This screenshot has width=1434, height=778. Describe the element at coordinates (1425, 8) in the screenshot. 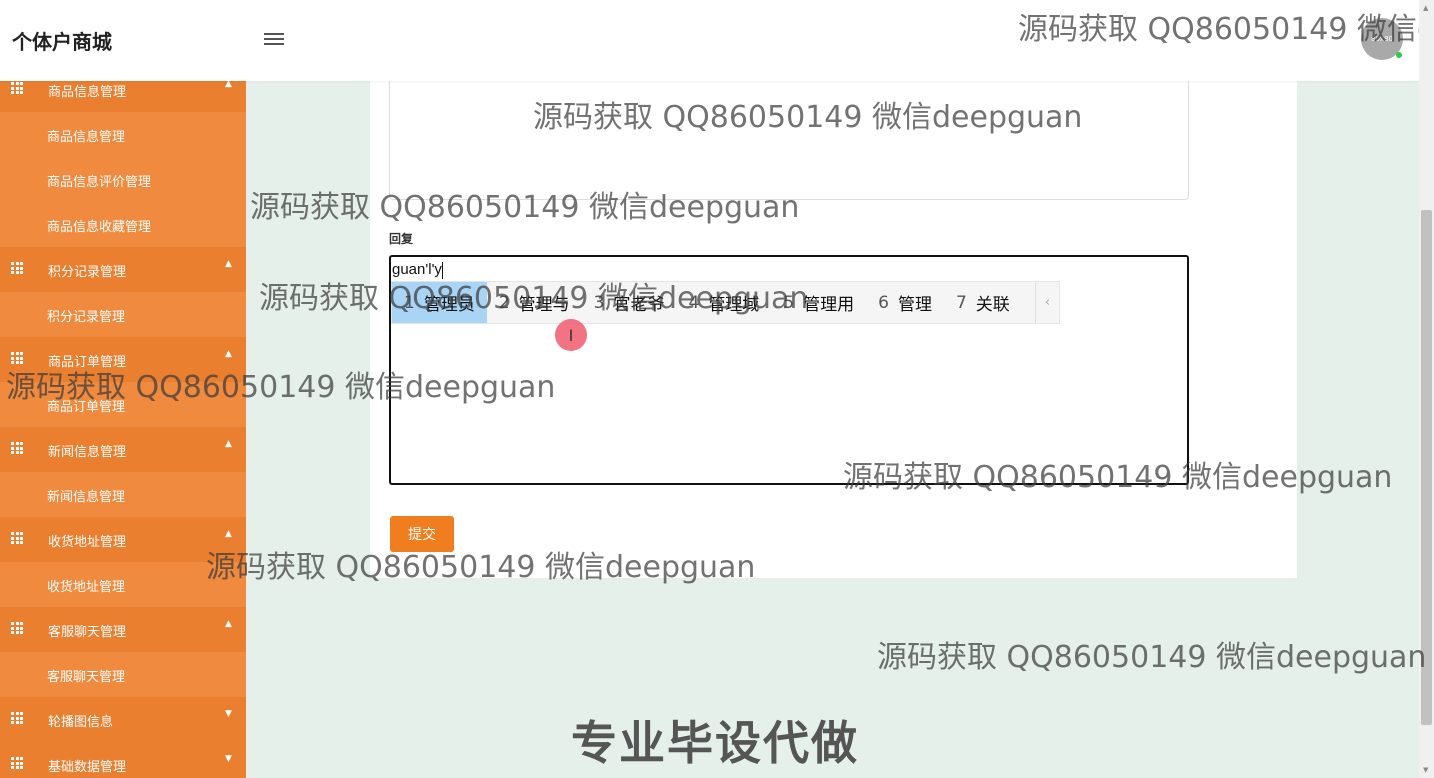

I see `scroll-up-icon: ▲` at that location.